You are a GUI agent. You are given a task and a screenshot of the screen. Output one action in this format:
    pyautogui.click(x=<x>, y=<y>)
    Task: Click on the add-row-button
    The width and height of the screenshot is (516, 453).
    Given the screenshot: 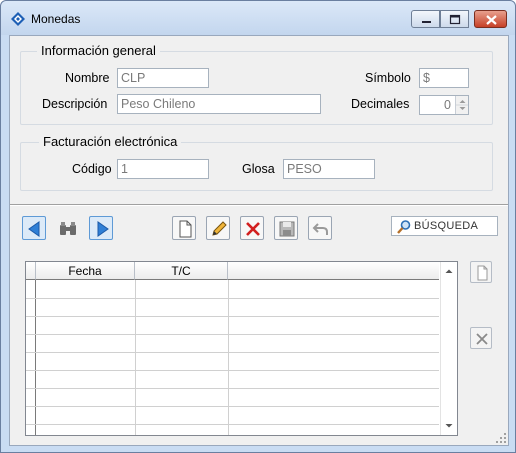 What is the action you would take?
    pyautogui.click(x=481, y=272)
    